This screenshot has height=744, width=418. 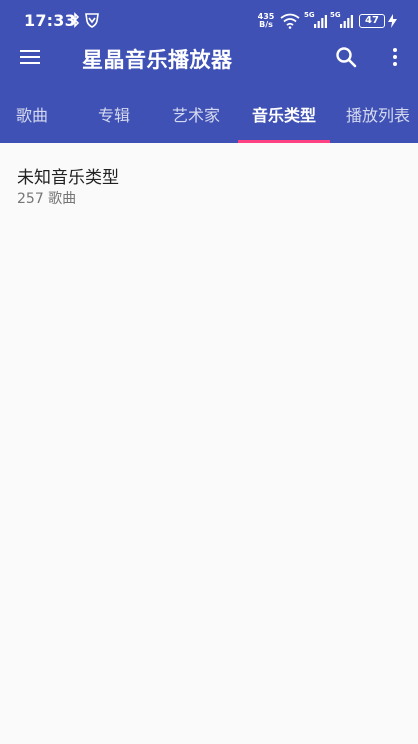 What do you see at coordinates (395, 57) in the screenshot?
I see `more-vertical-icon` at bounding box center [395, 57].